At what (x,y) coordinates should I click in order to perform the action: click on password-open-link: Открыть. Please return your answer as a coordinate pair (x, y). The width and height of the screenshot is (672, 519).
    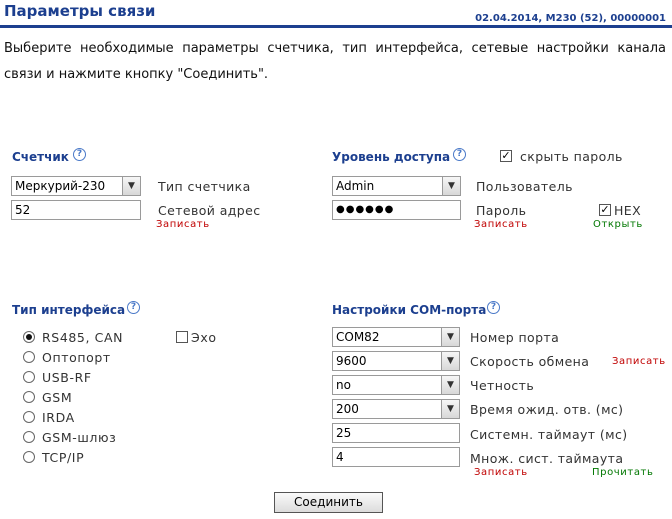
    Looking at the image, I should click on (618, 224).